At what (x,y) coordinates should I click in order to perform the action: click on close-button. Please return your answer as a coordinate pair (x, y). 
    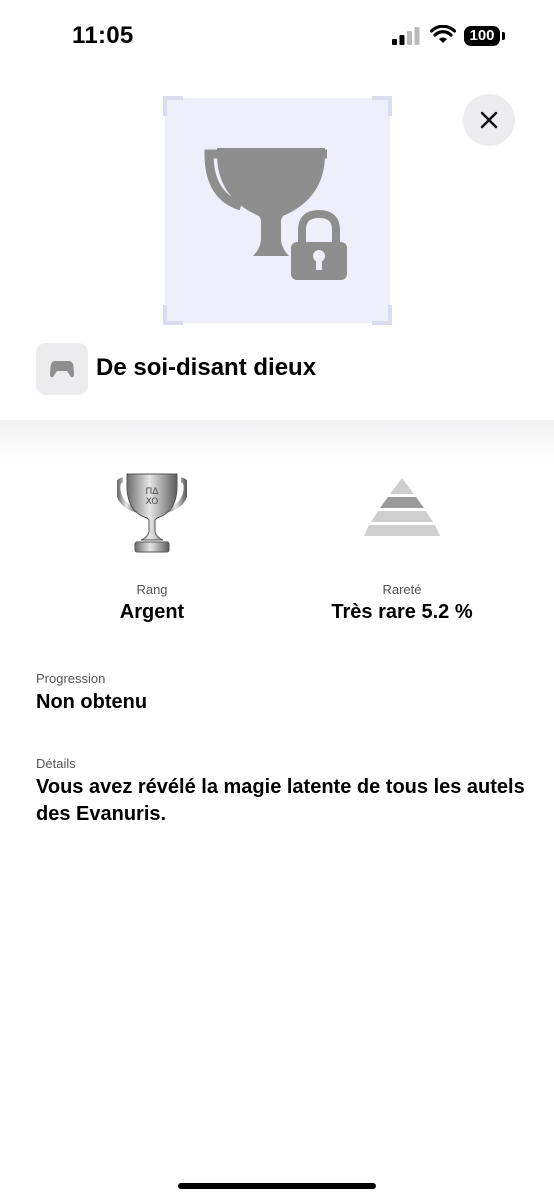
    Looking at the image, I should click on (489, 120).